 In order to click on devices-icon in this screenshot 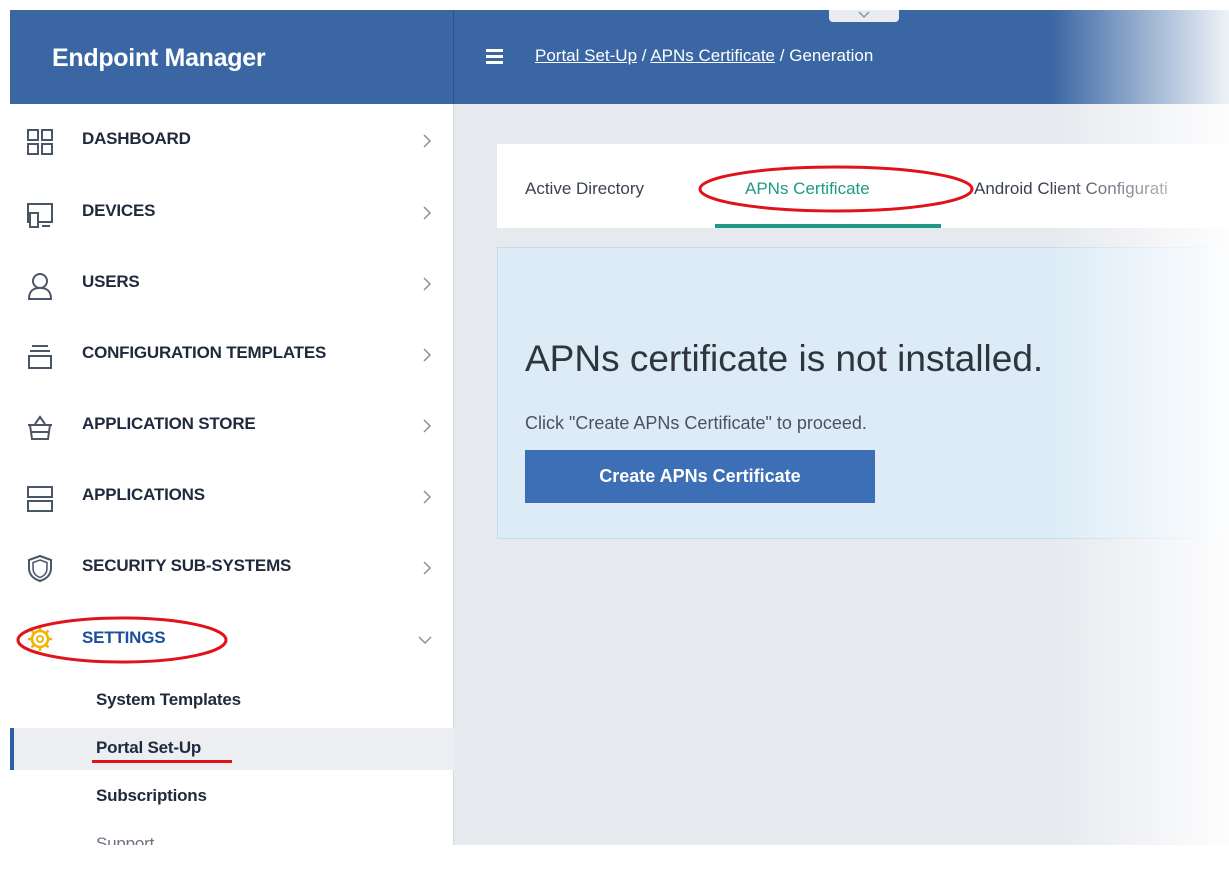, I will do `click(40, 215)`.